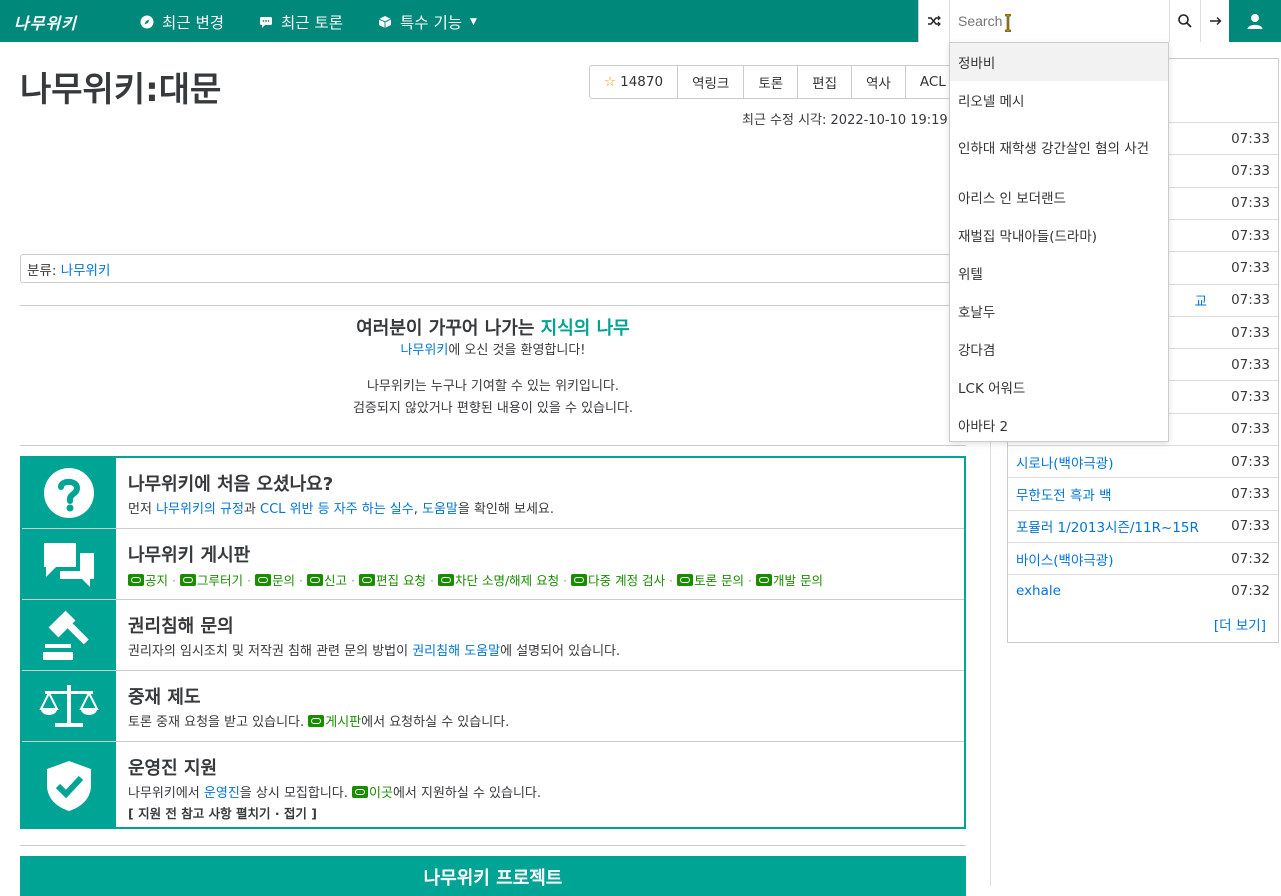  I want to click on search-input, so click(1059, 21).